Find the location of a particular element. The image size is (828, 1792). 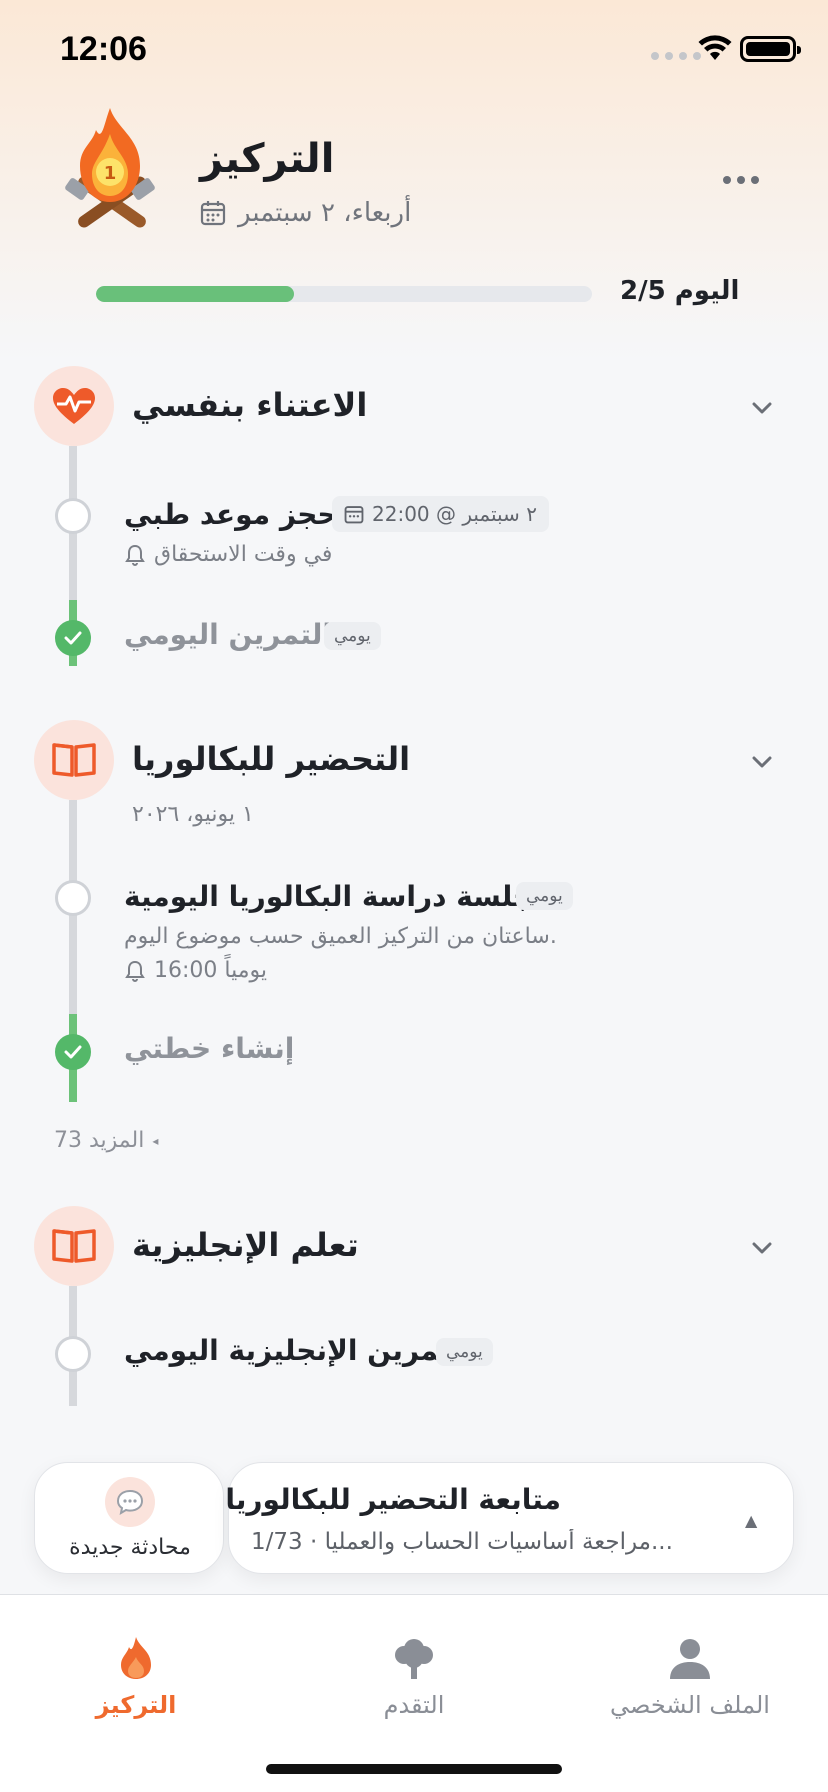

focus-header: 1 التركيز أربعاء، ٢ سبتمبر 2/5 اليوم is located at coordinates (414, 210).